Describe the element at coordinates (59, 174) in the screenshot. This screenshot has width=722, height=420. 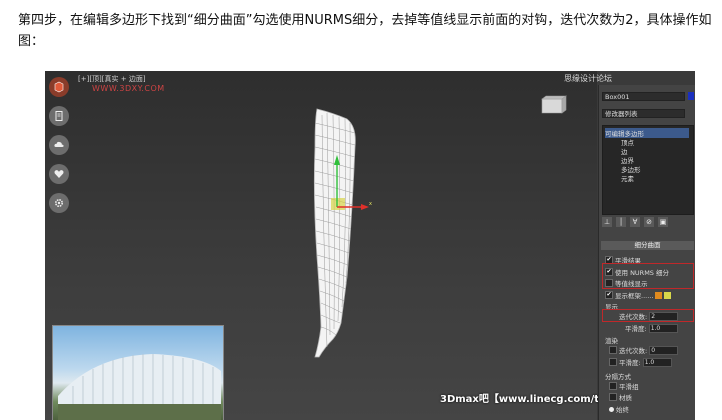
I see `heart-icon` at that location.